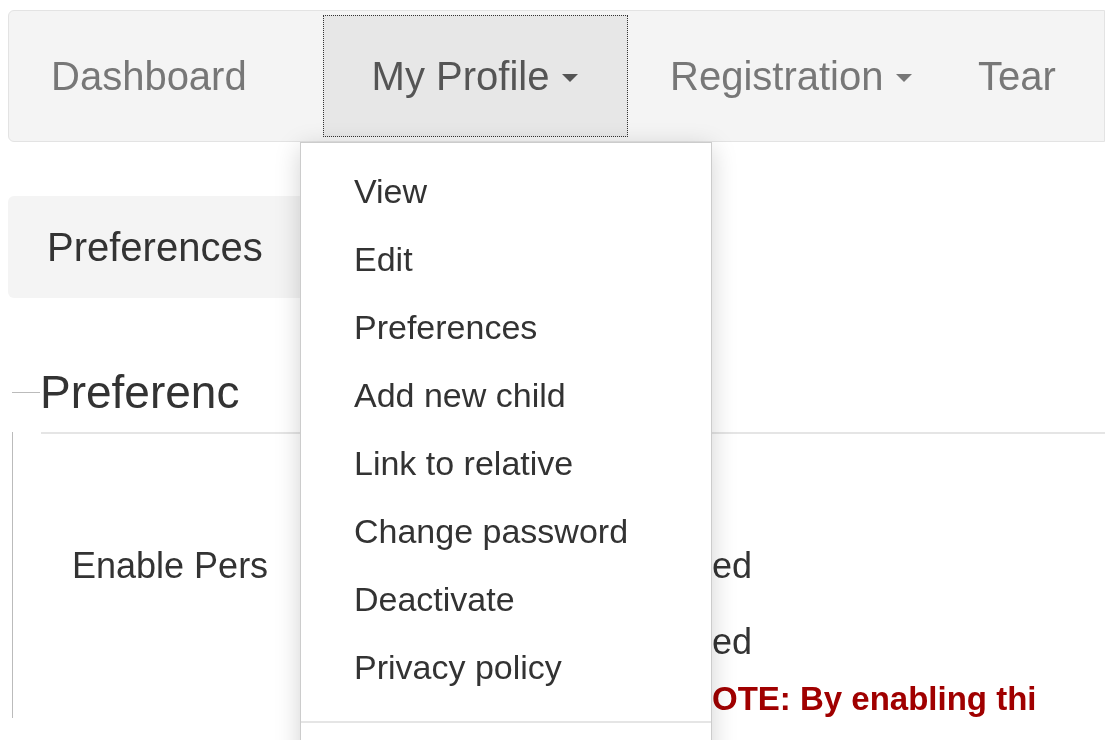 This screenshot has height=740, width=1105. What do you see at coordinates (506, 463) in the screenshot?
I see `menu-item: Link to relative` at bounding box center [506, 463].